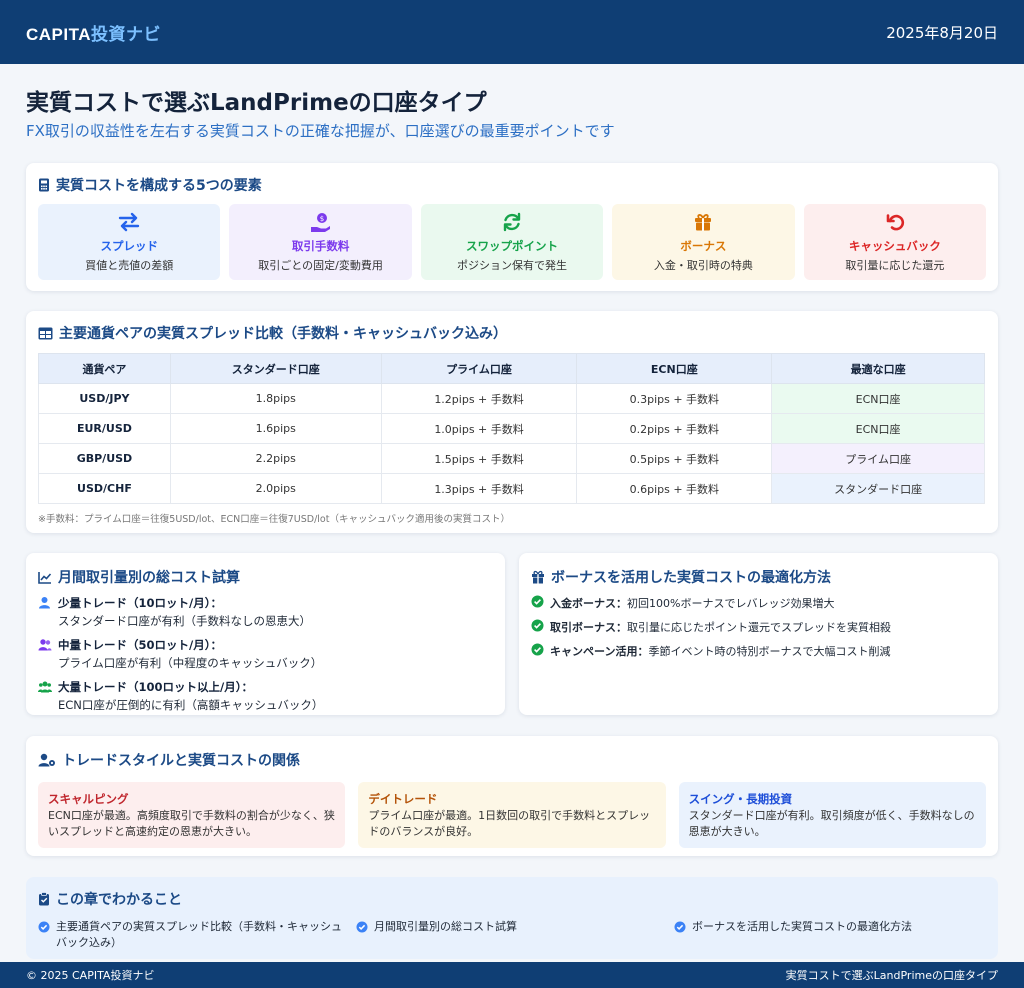 This screenshot has width=1024, height=988. What do you see at coordinates (703, 245) in the screenshot?
I see `factor-name: ボーナス` at bounding box center [703, 245].